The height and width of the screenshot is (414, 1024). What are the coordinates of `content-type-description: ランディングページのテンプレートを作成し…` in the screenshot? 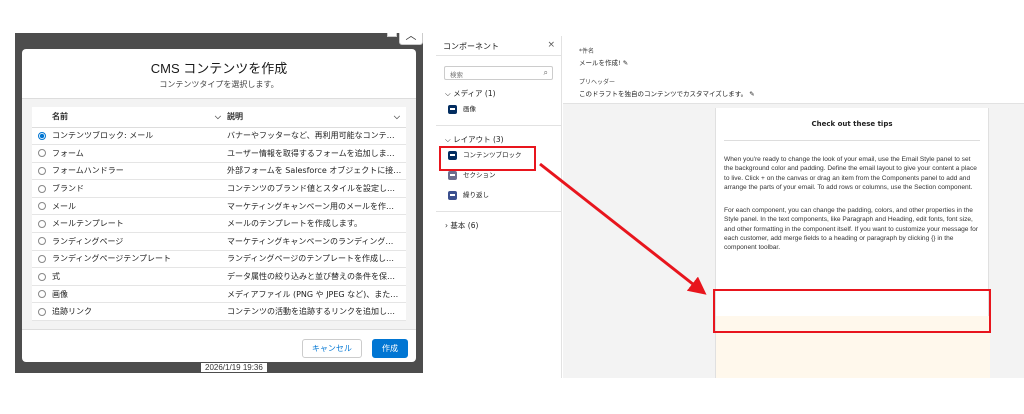 It's located at (316, 259).